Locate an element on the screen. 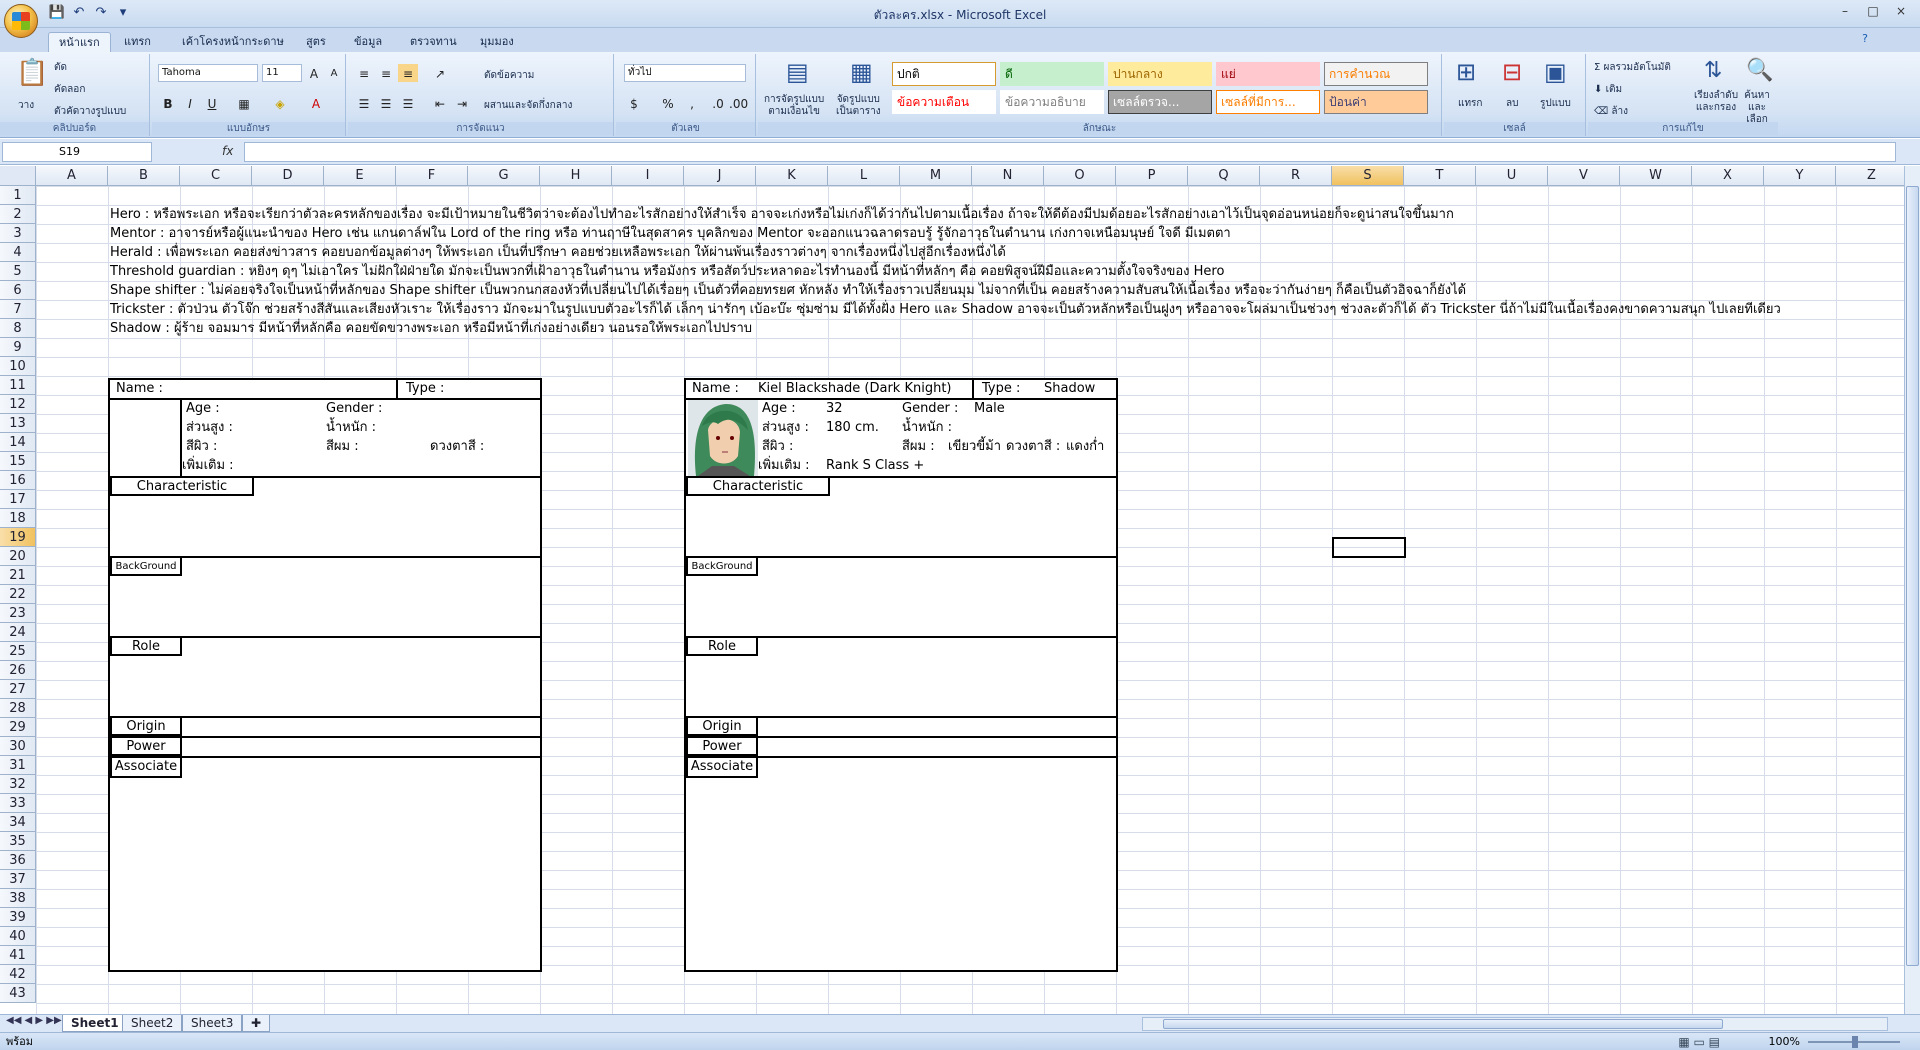 This screenshot has height=1050, width=1920. column-header: L is located at coordinates (864, 176).